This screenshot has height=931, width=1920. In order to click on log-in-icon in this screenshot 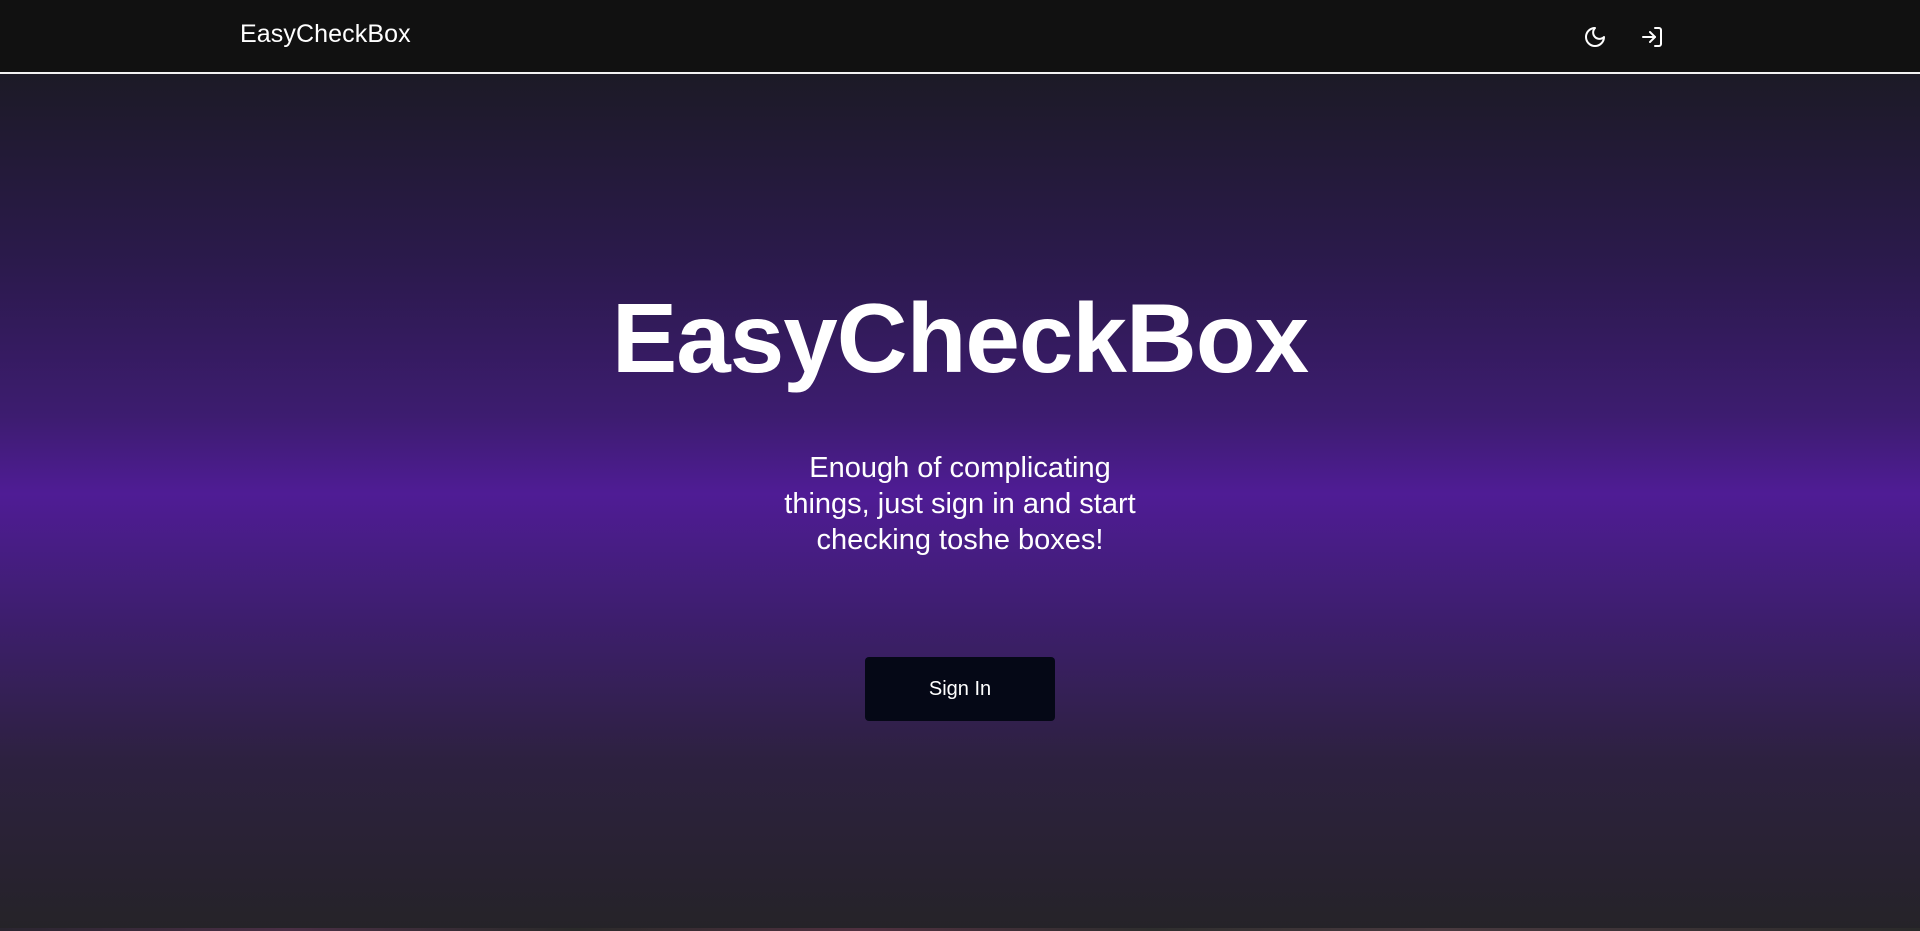, I will do `click(1652, 37)`.